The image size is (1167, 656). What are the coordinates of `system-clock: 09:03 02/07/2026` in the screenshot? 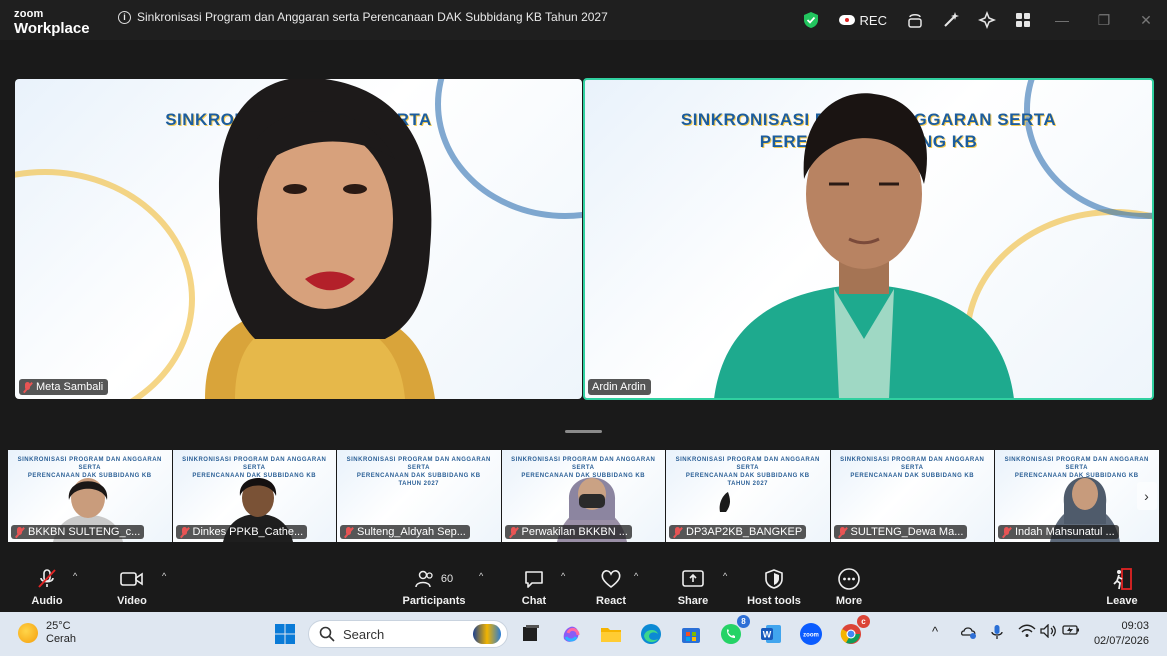 It's located at (1121, 634).